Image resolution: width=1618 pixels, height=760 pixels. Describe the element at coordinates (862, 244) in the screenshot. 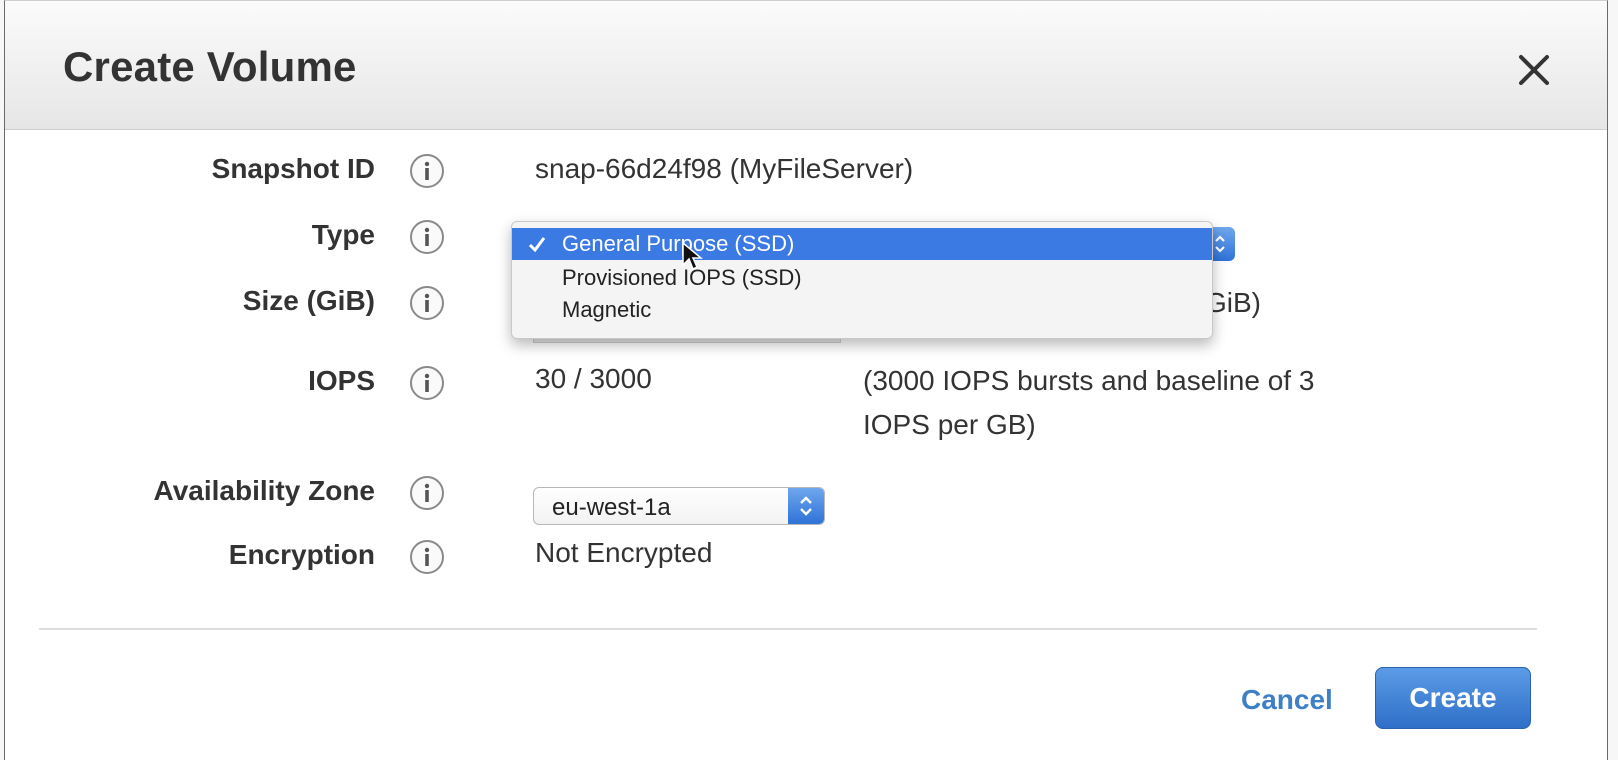

I see `type-option-general-purpose: General Purpose (SSD)` at that location.